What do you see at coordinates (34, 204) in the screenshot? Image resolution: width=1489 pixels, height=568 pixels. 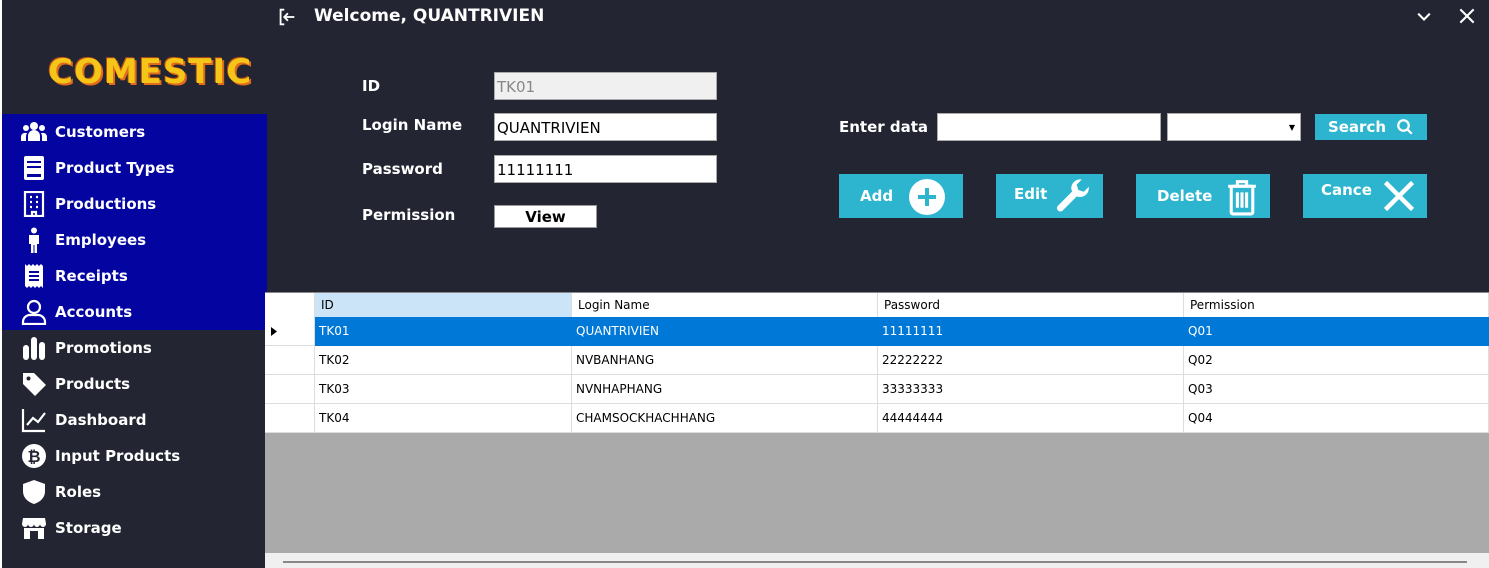 I see `building-icon` at bounding box center [34, 204].